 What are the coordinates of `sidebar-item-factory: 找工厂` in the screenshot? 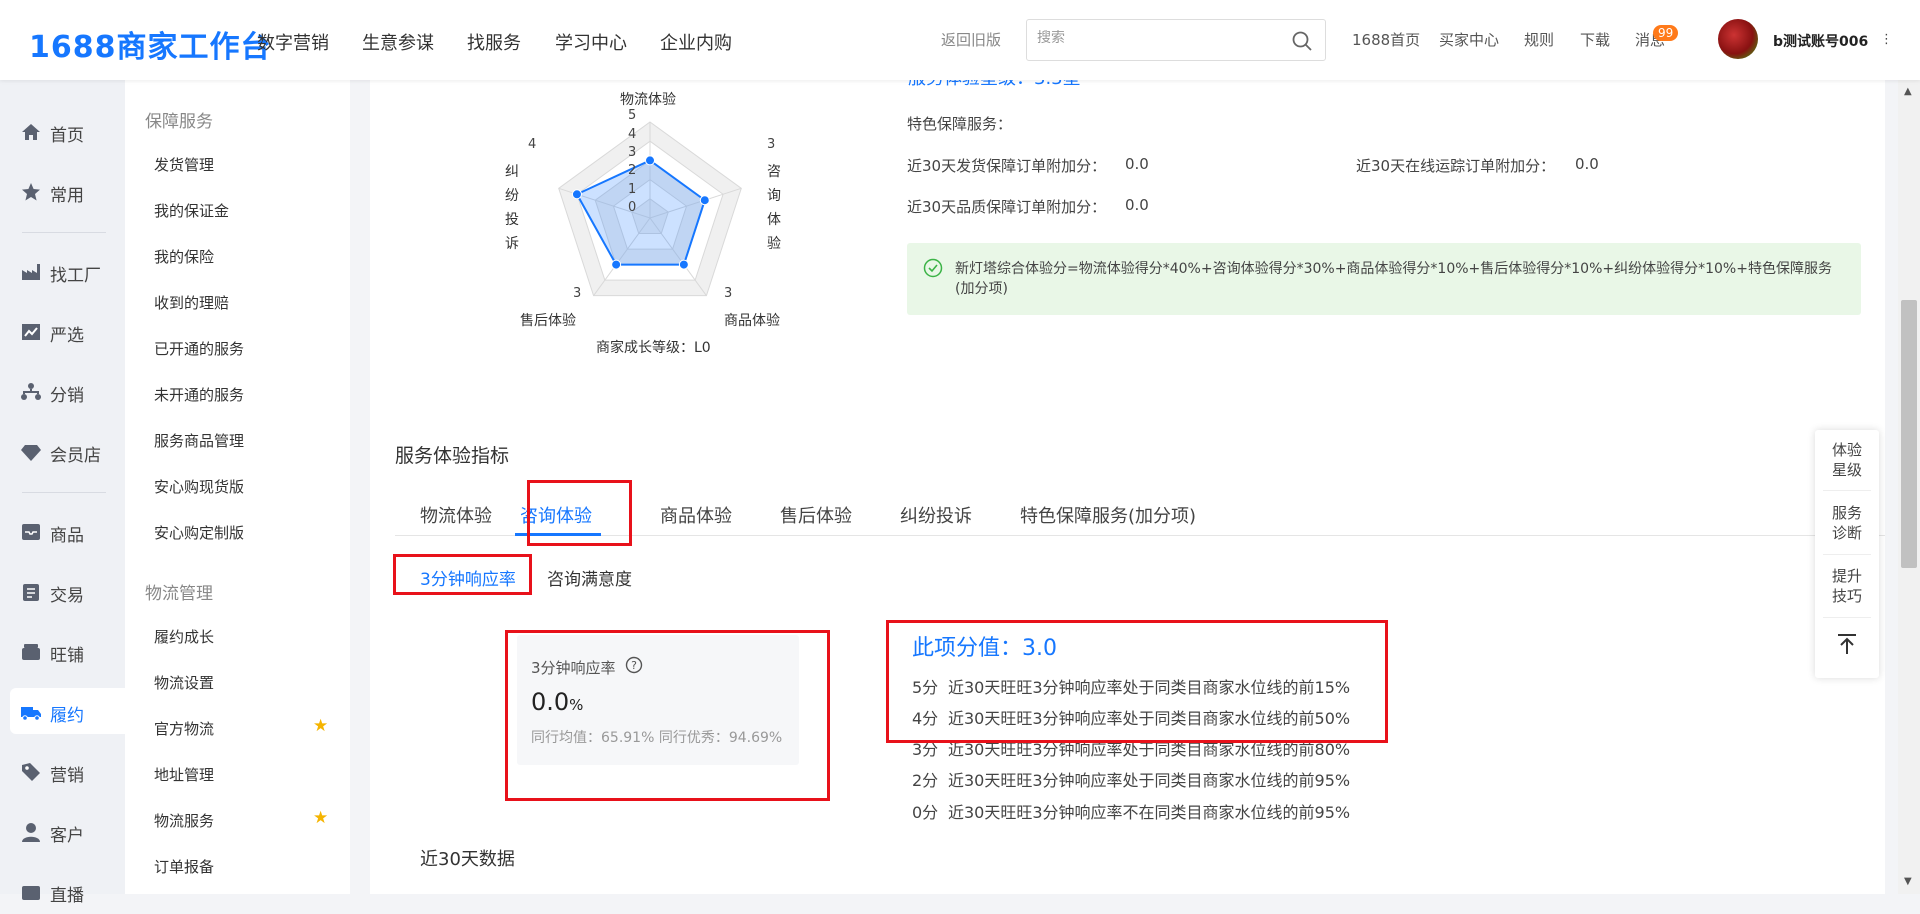 It's located at (62, 271).